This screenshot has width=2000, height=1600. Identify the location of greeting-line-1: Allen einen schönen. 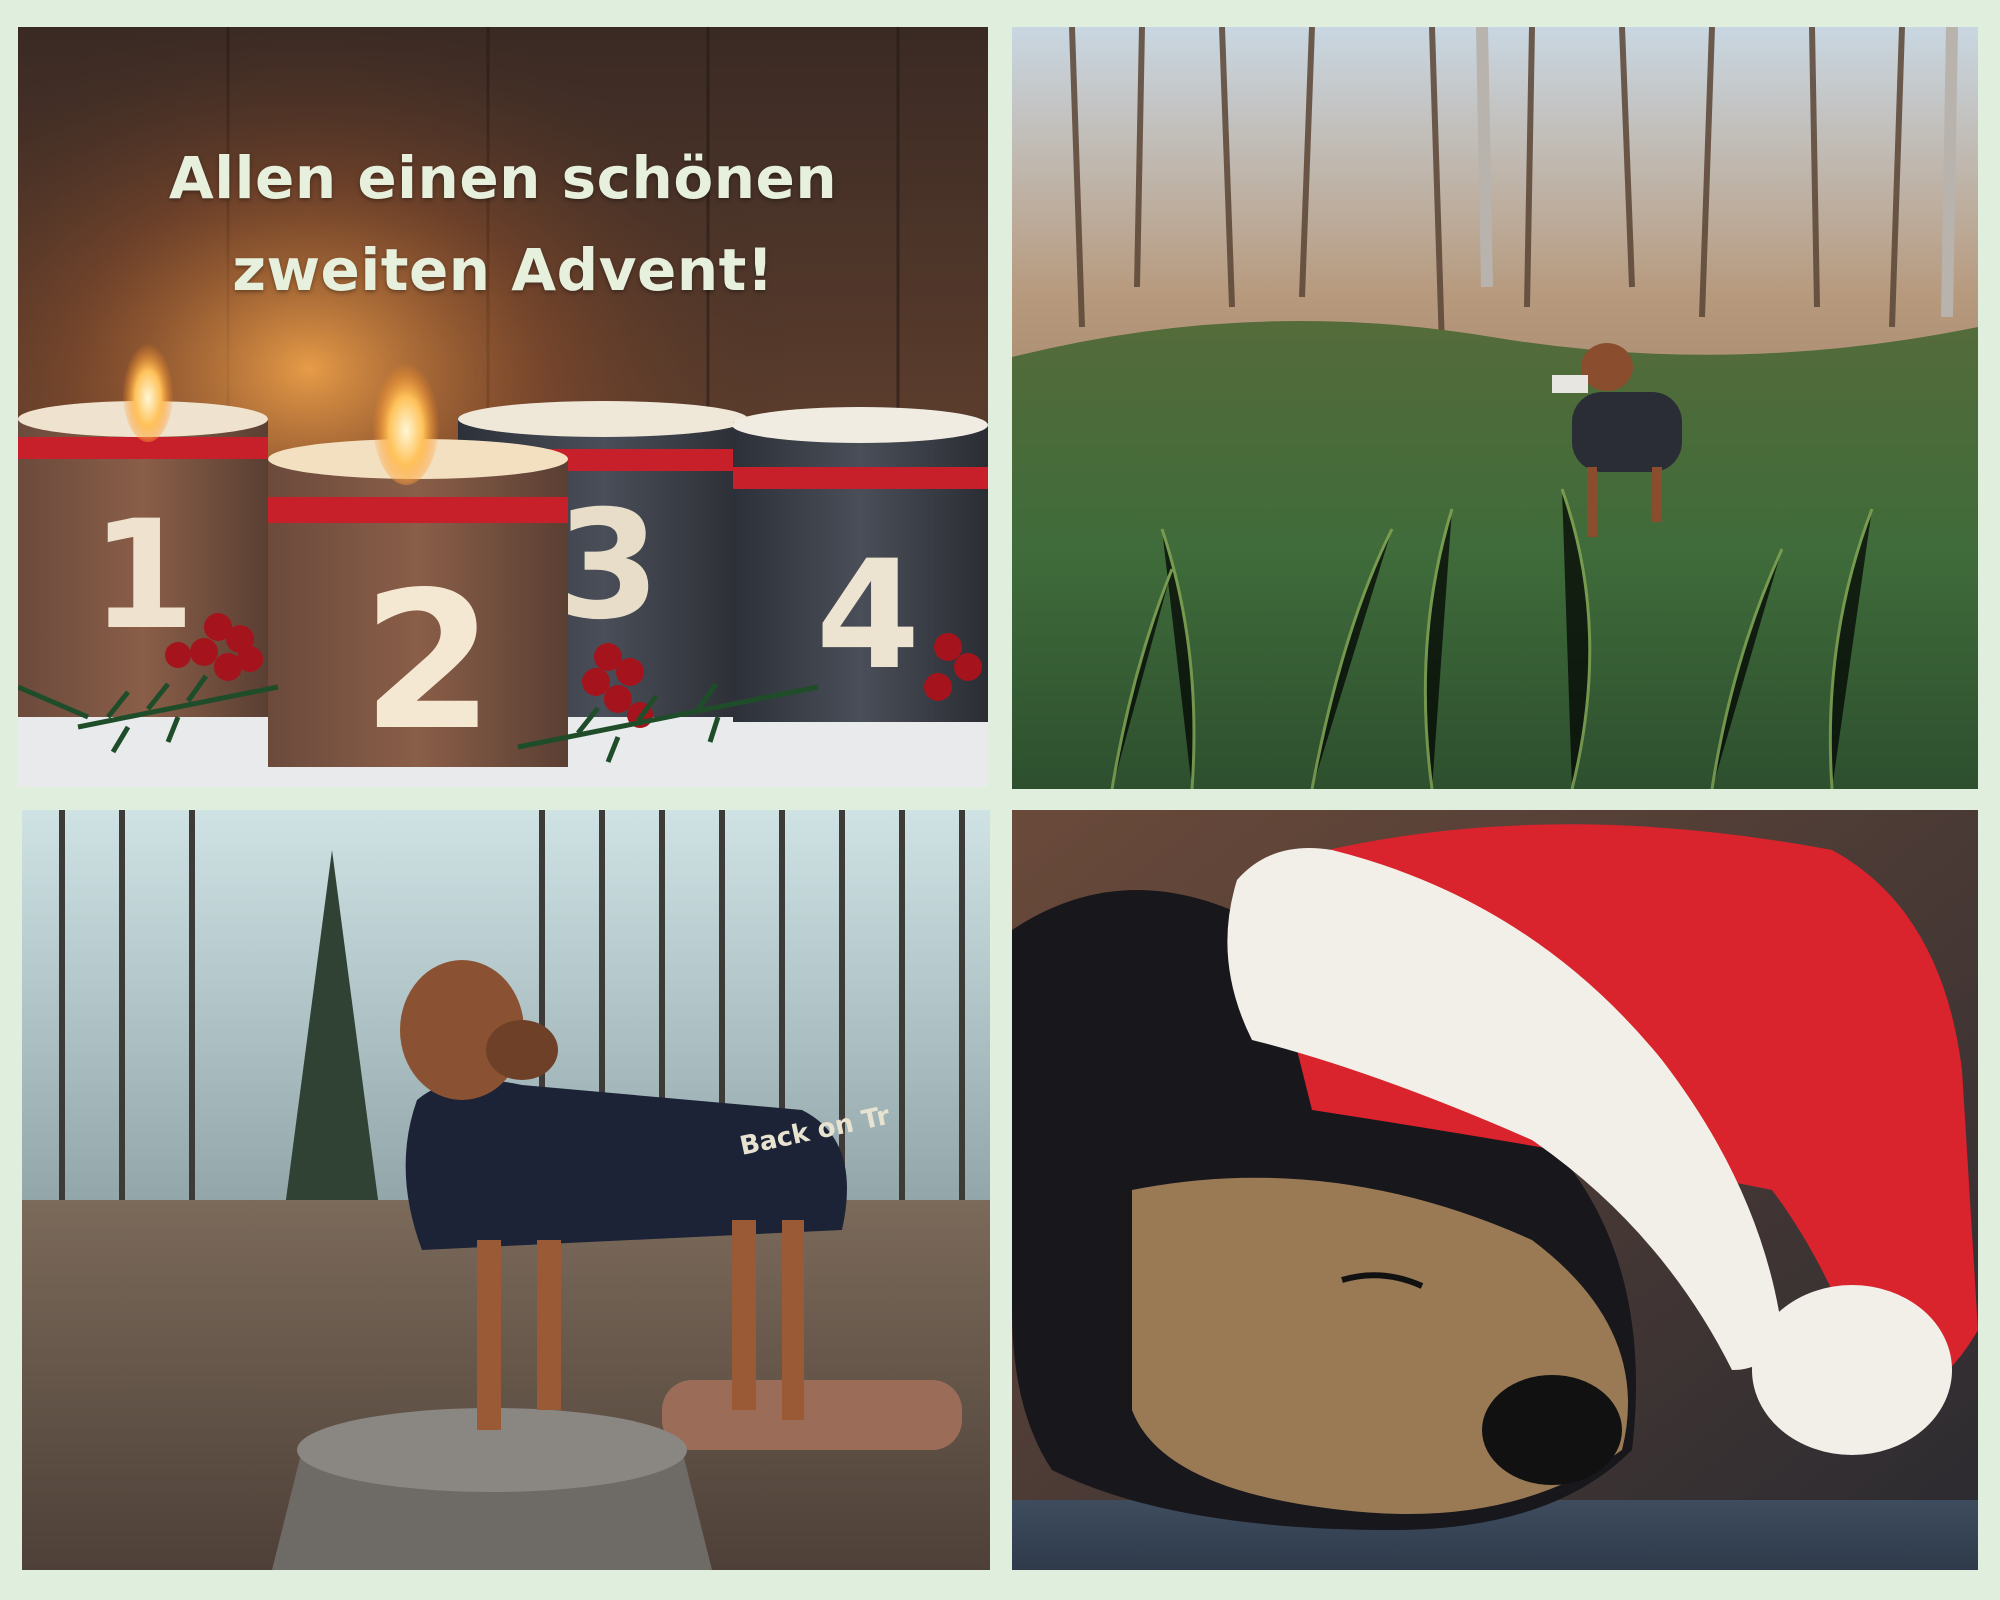
(503, 178).